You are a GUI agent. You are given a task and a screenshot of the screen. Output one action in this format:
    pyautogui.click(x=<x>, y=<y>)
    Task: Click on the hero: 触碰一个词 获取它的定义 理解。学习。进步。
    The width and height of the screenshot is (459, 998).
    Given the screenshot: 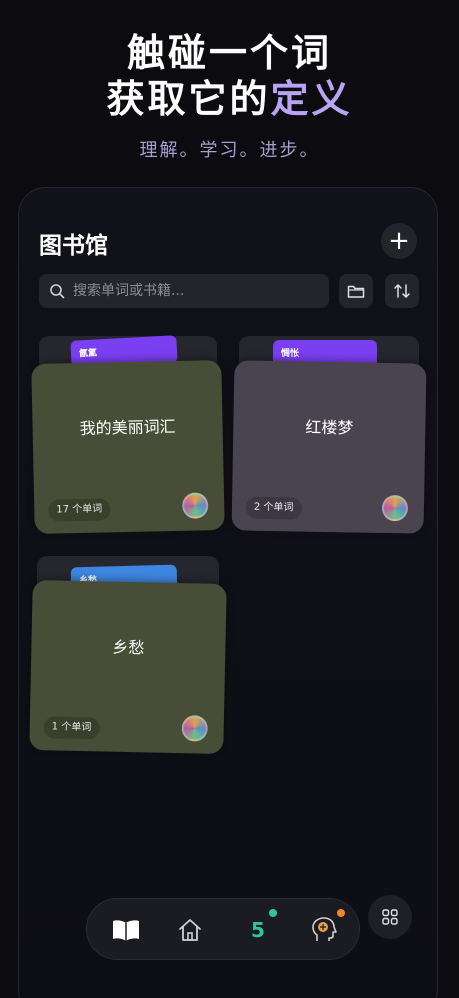 What is the action you would take?
    pyautogui.click(x=229, y=96)
    